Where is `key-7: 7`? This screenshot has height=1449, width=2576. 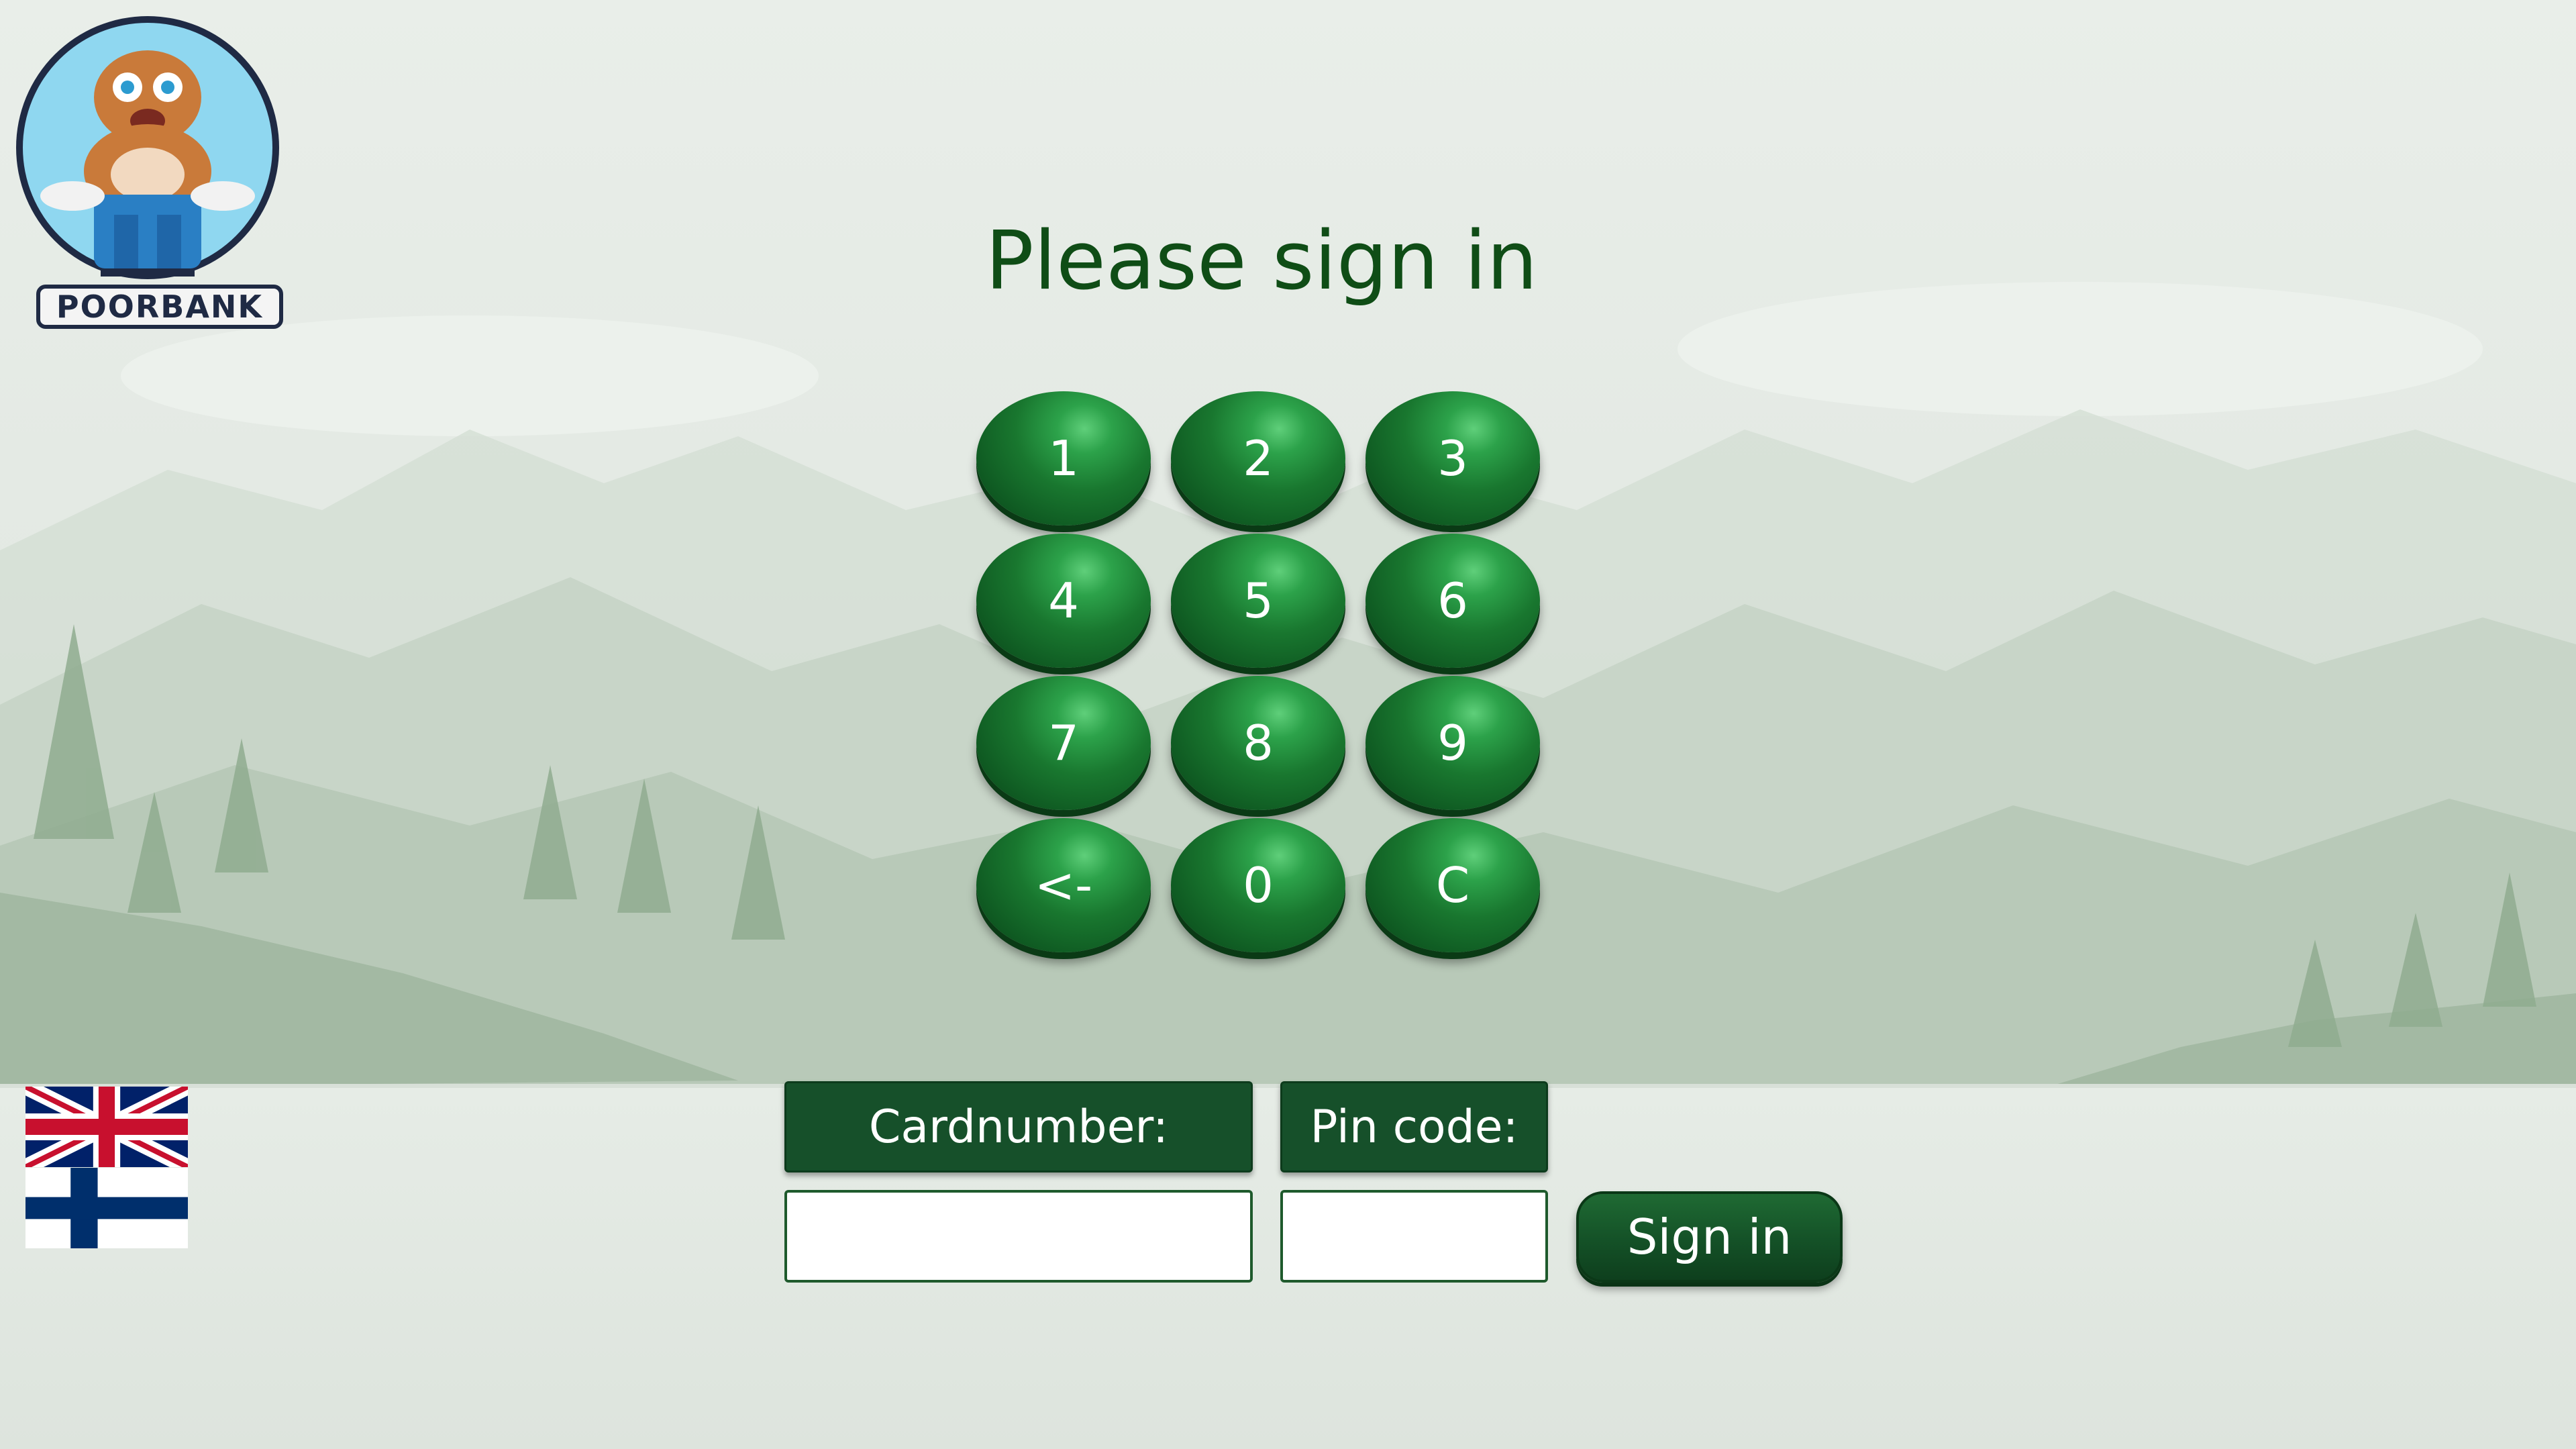 key-7: 7 is located at coordinates (1063, 743).